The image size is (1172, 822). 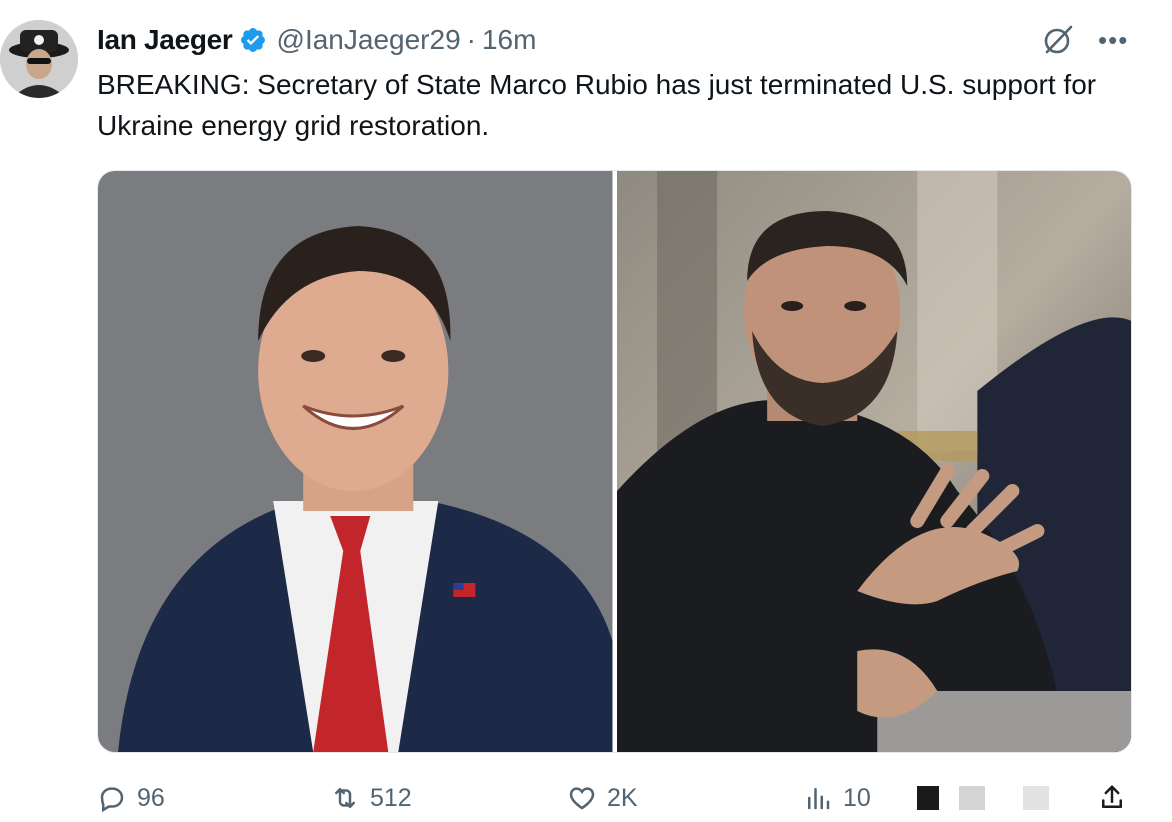 I want to click on share-icon, so click(x=1112, y=796).